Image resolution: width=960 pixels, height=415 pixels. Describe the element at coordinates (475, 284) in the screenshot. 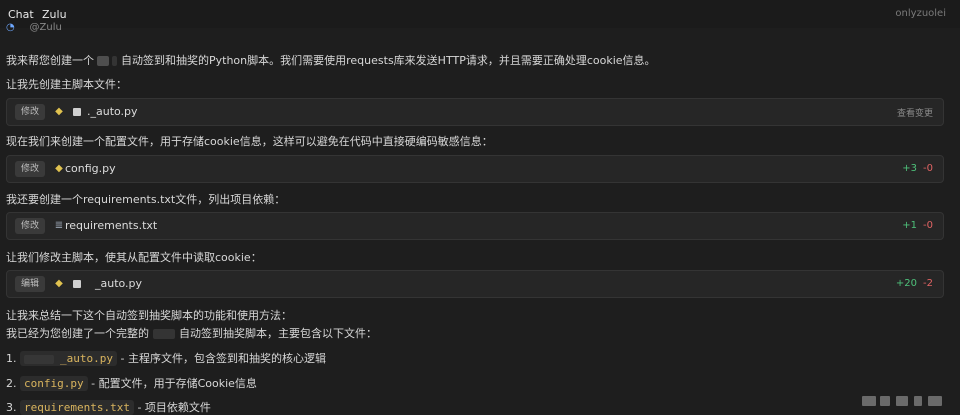

I see `file-change-card: 编辑 ◆ _auto.py +20 -2` at that location.